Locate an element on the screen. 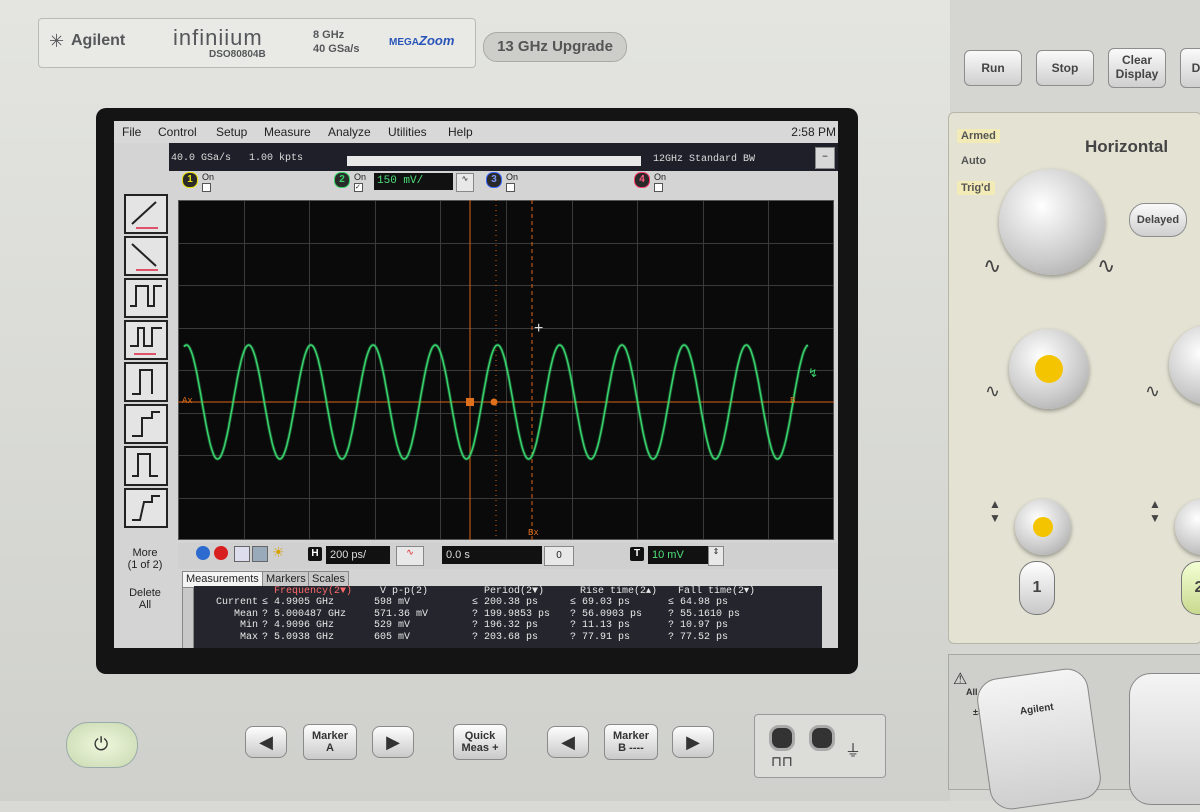 This screenshot has width=1200, height=812. rising-edge-trigger-icon is located at coordinates (146, 214).